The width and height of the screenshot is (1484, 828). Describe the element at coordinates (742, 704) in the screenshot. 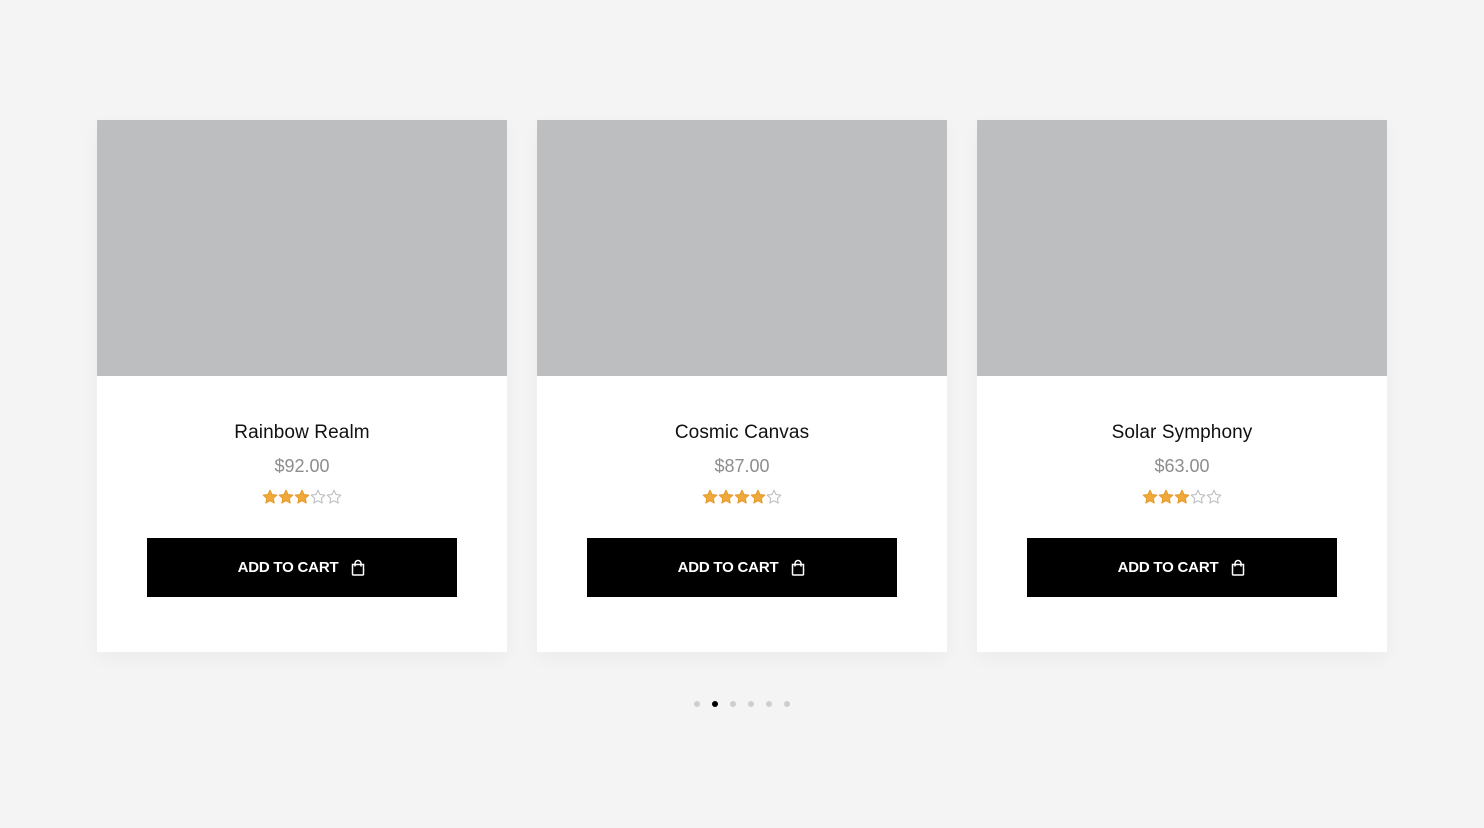

I see `carousel-pagination` at that location.